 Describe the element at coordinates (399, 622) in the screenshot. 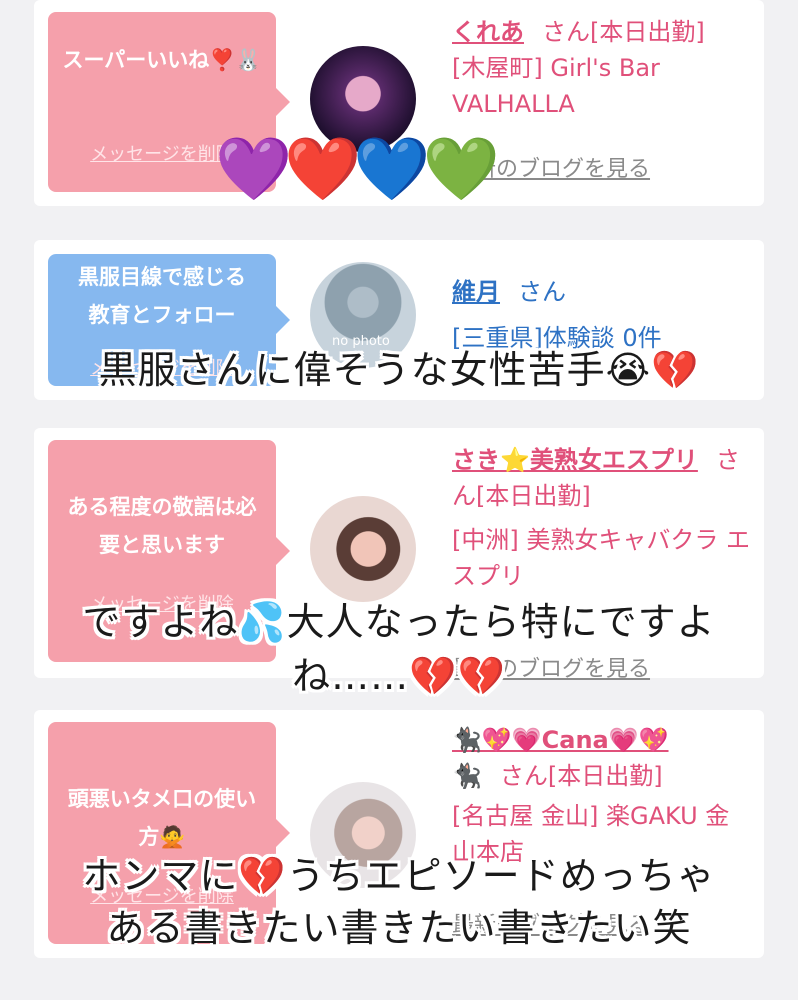

I see `overlay-caption: ですよね💦大人なったら特にですよ` at that location.